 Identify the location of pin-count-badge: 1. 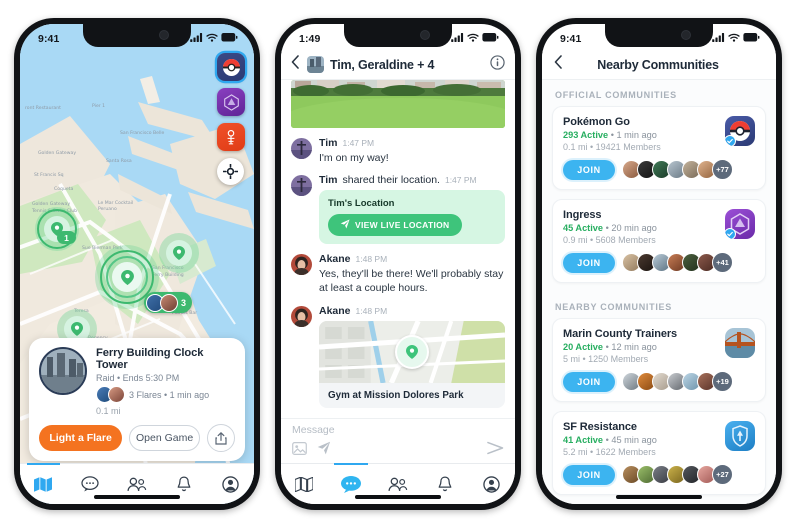
(66, 237).